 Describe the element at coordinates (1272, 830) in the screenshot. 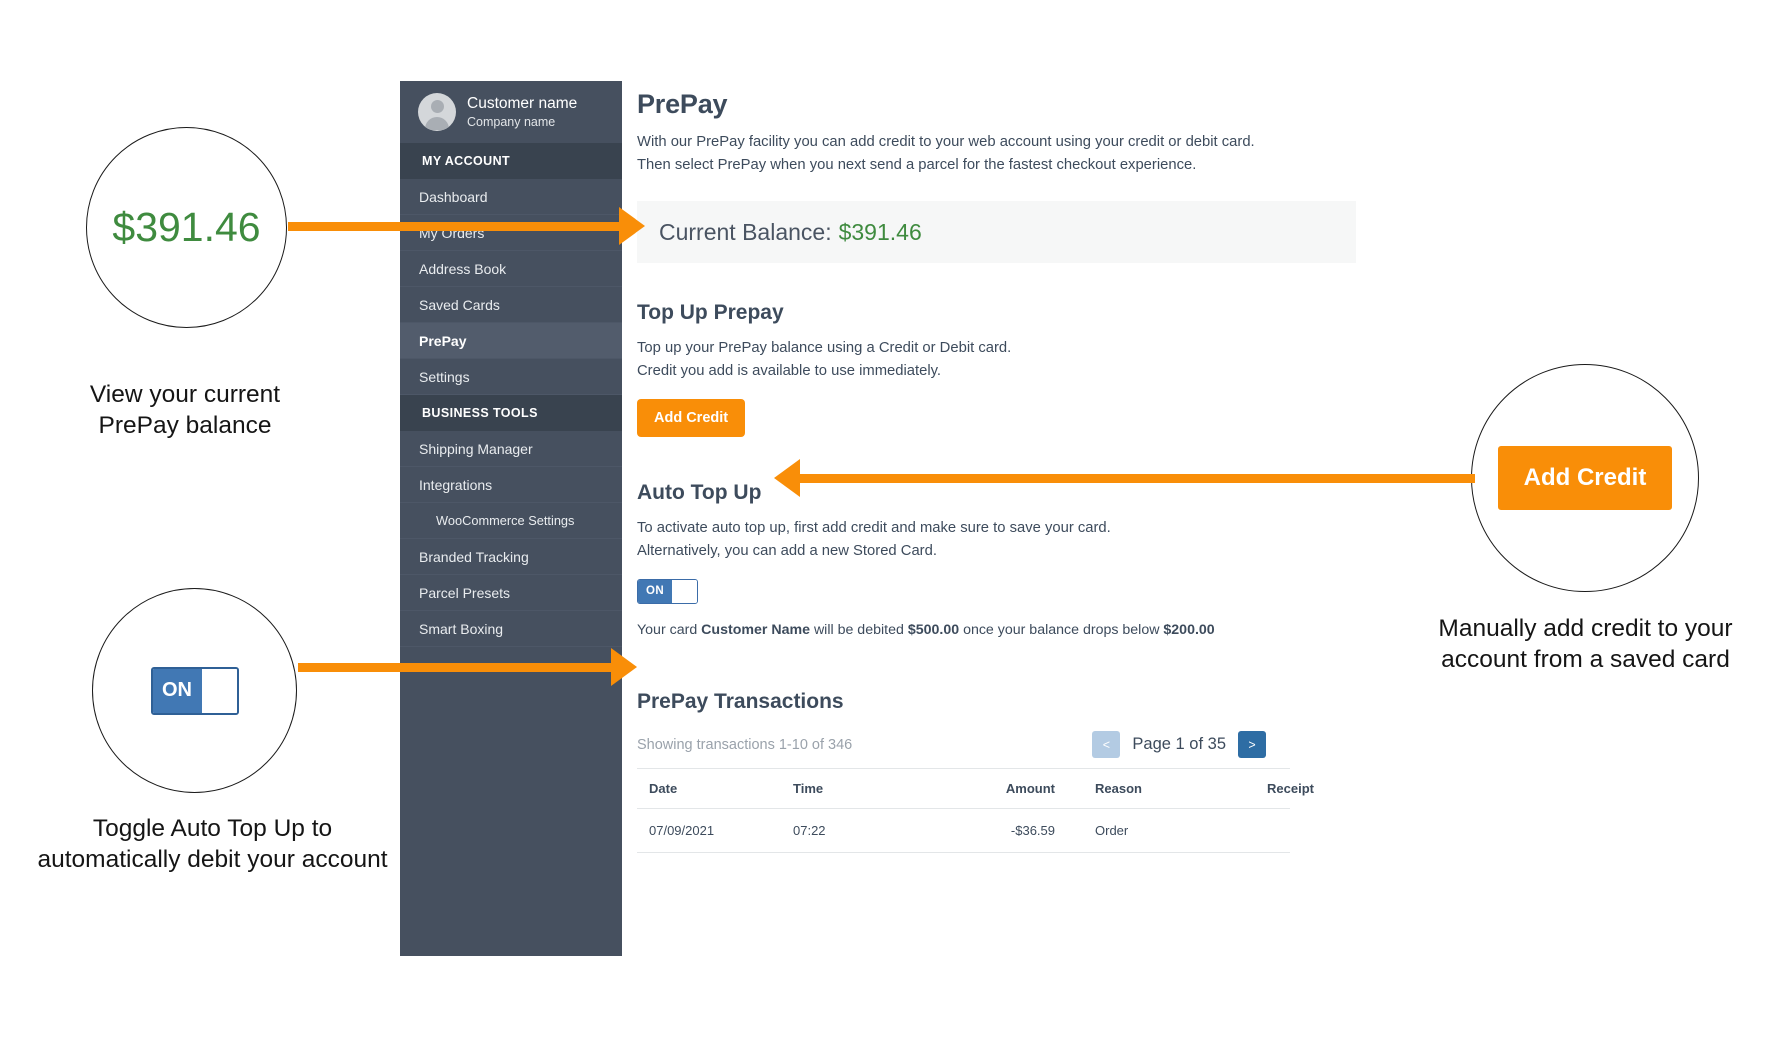

I see `cell-receipt` at that location.